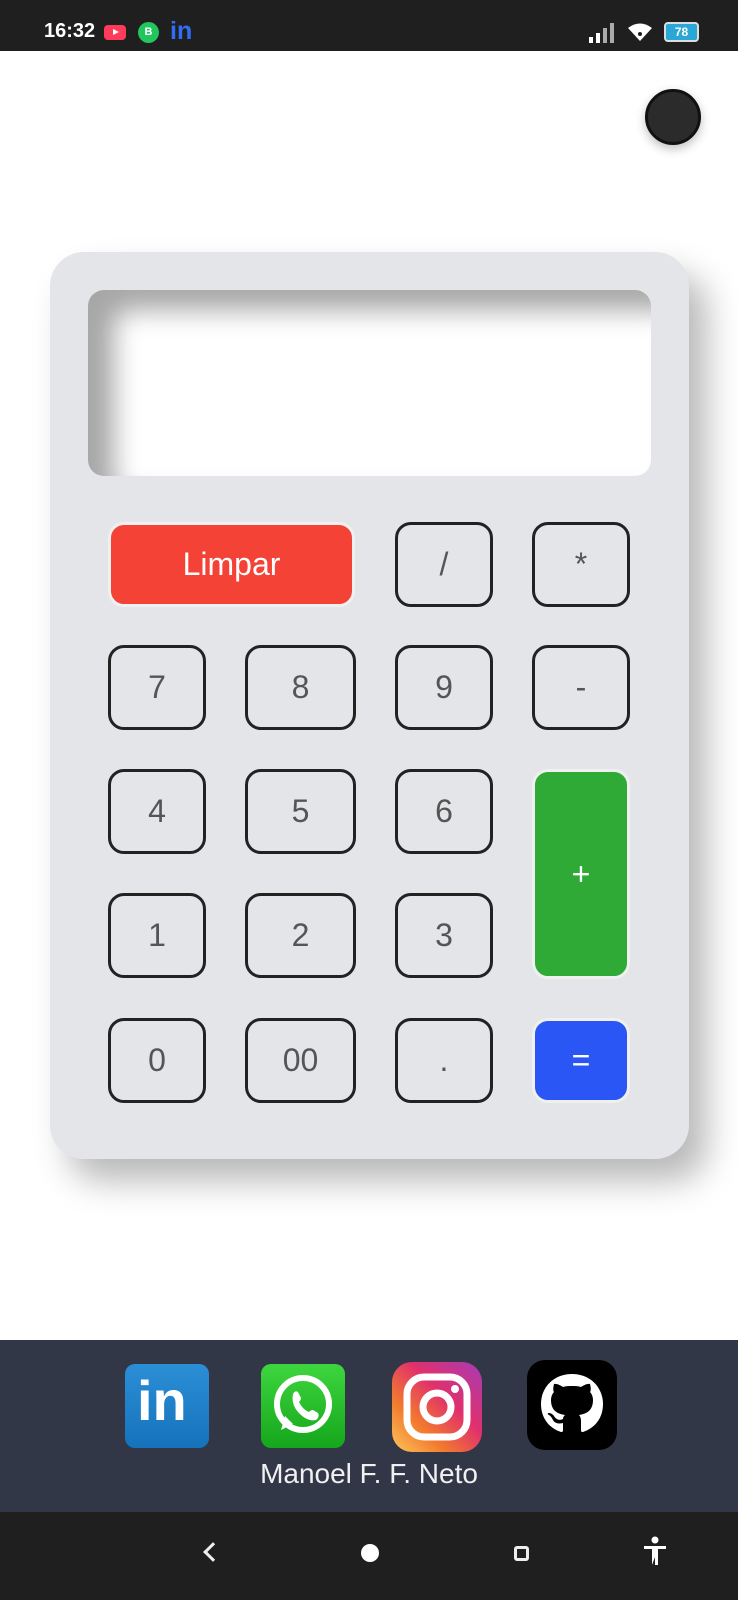  I want to click on instagram-glyph-icon, so click(437, 1407).